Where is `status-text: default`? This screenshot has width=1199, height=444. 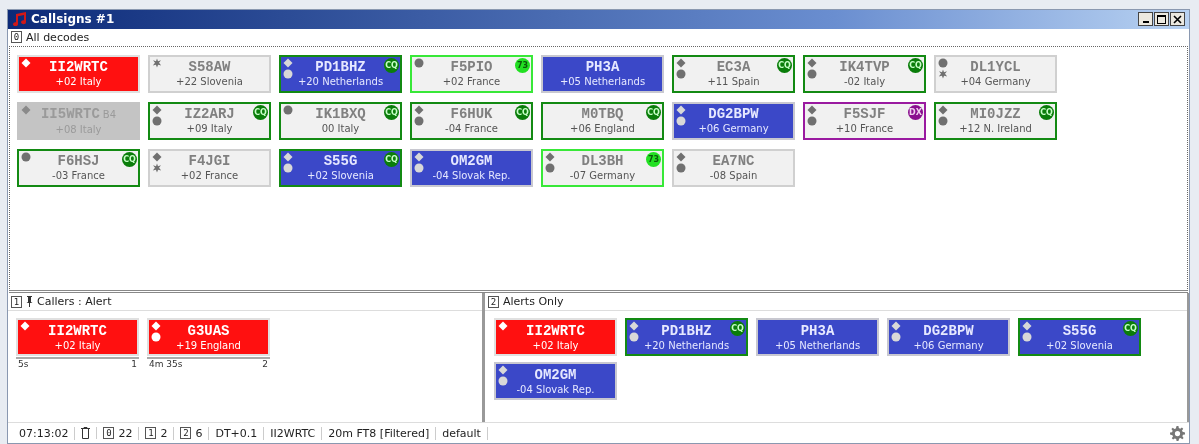 status-text: default is located at coordinates (461, 433).